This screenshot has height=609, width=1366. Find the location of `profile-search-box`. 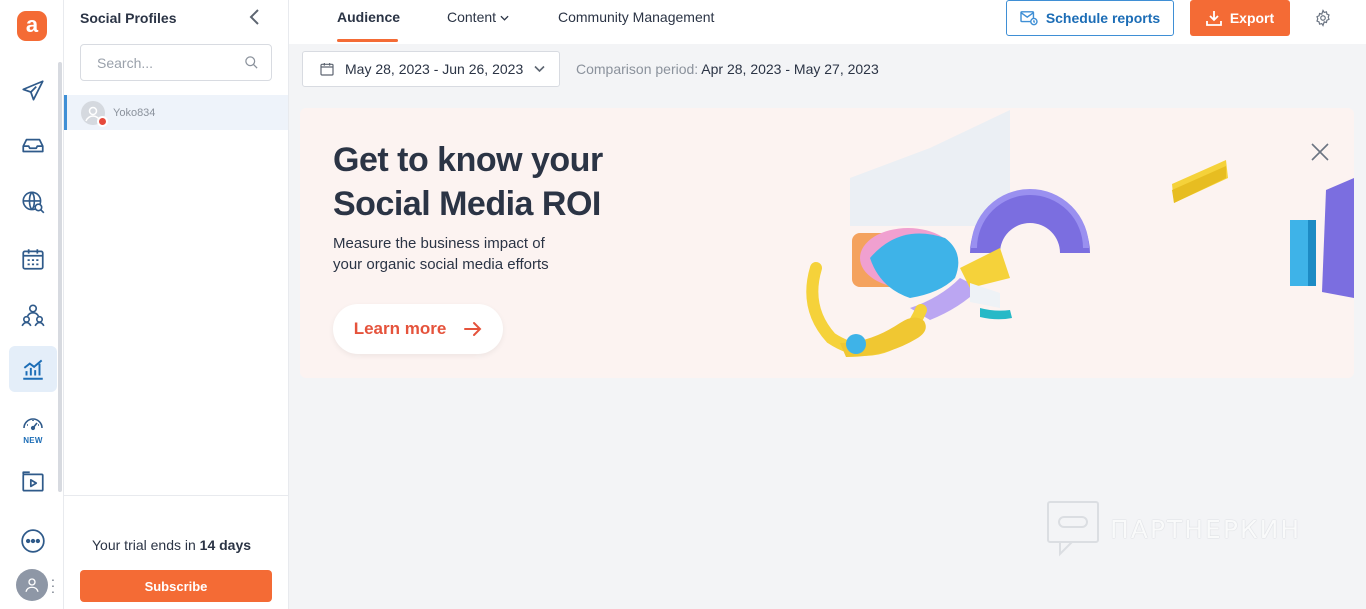

profile-search-box is located at coordinates (176, 62).